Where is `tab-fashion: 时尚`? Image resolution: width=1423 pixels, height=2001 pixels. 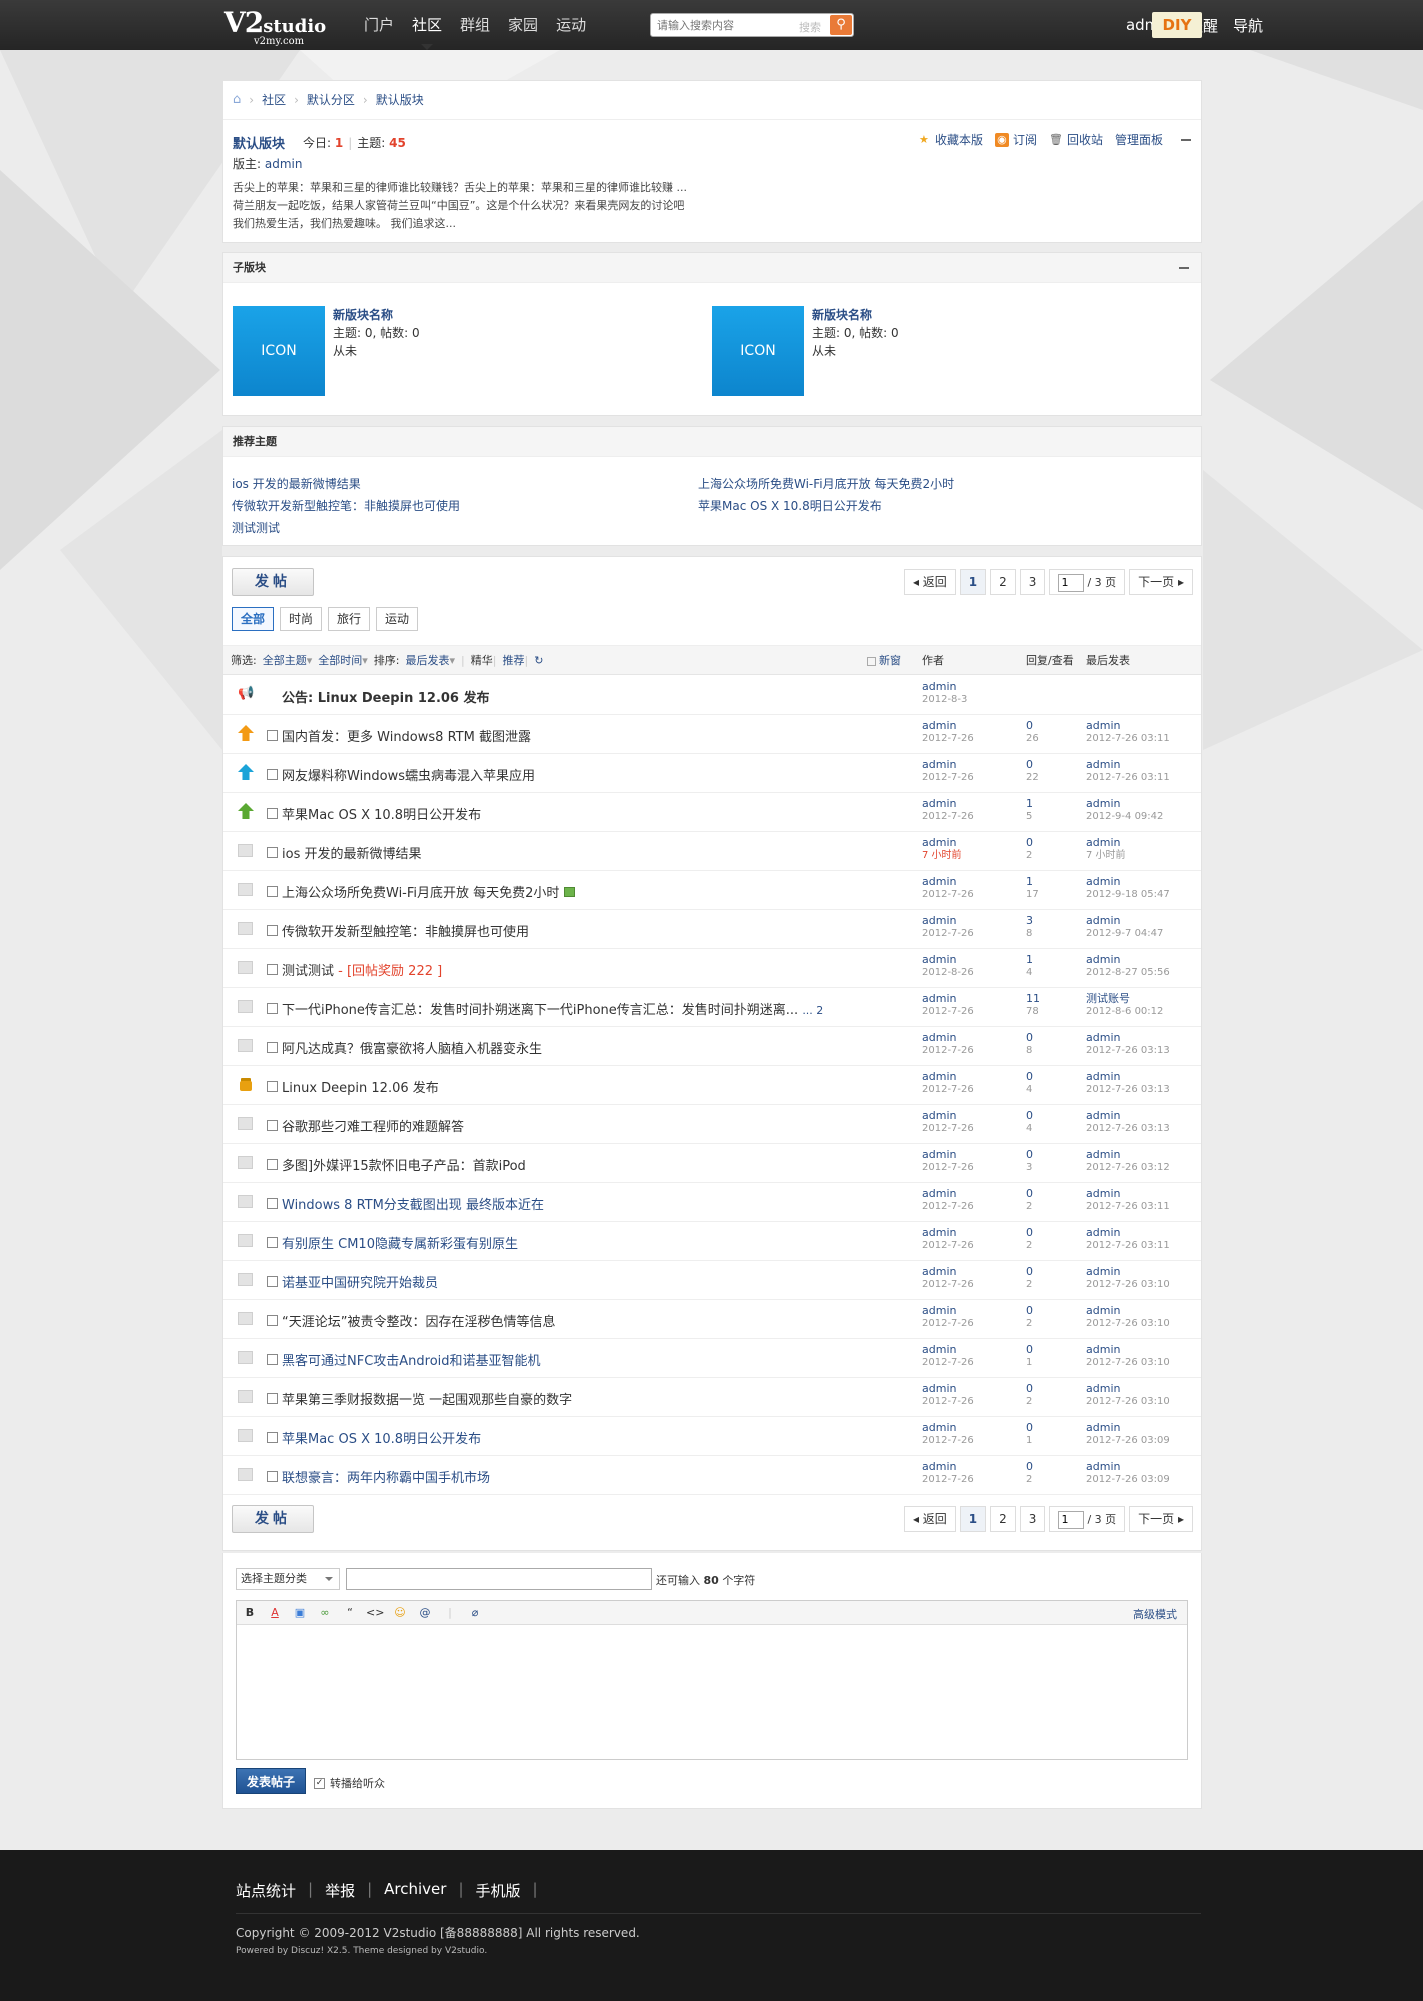
tab-fashion: 时尚 is located at coordinates (301, 619).